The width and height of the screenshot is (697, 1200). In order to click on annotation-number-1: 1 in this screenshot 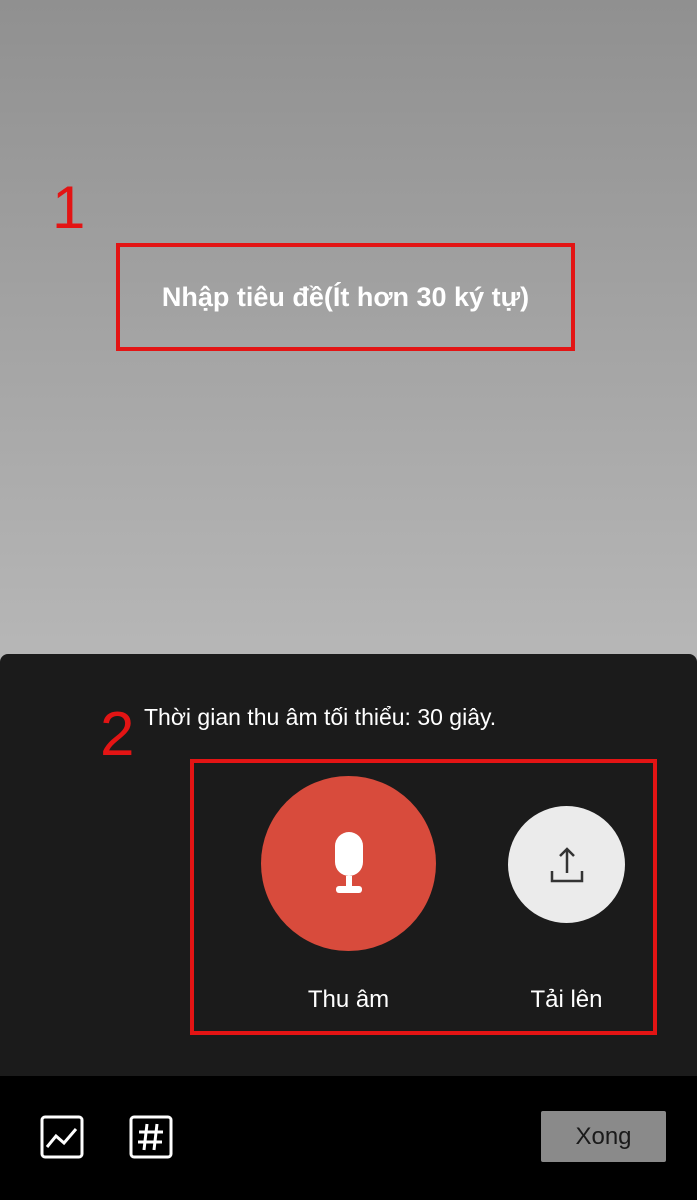, I will do `click(69, 207)`.